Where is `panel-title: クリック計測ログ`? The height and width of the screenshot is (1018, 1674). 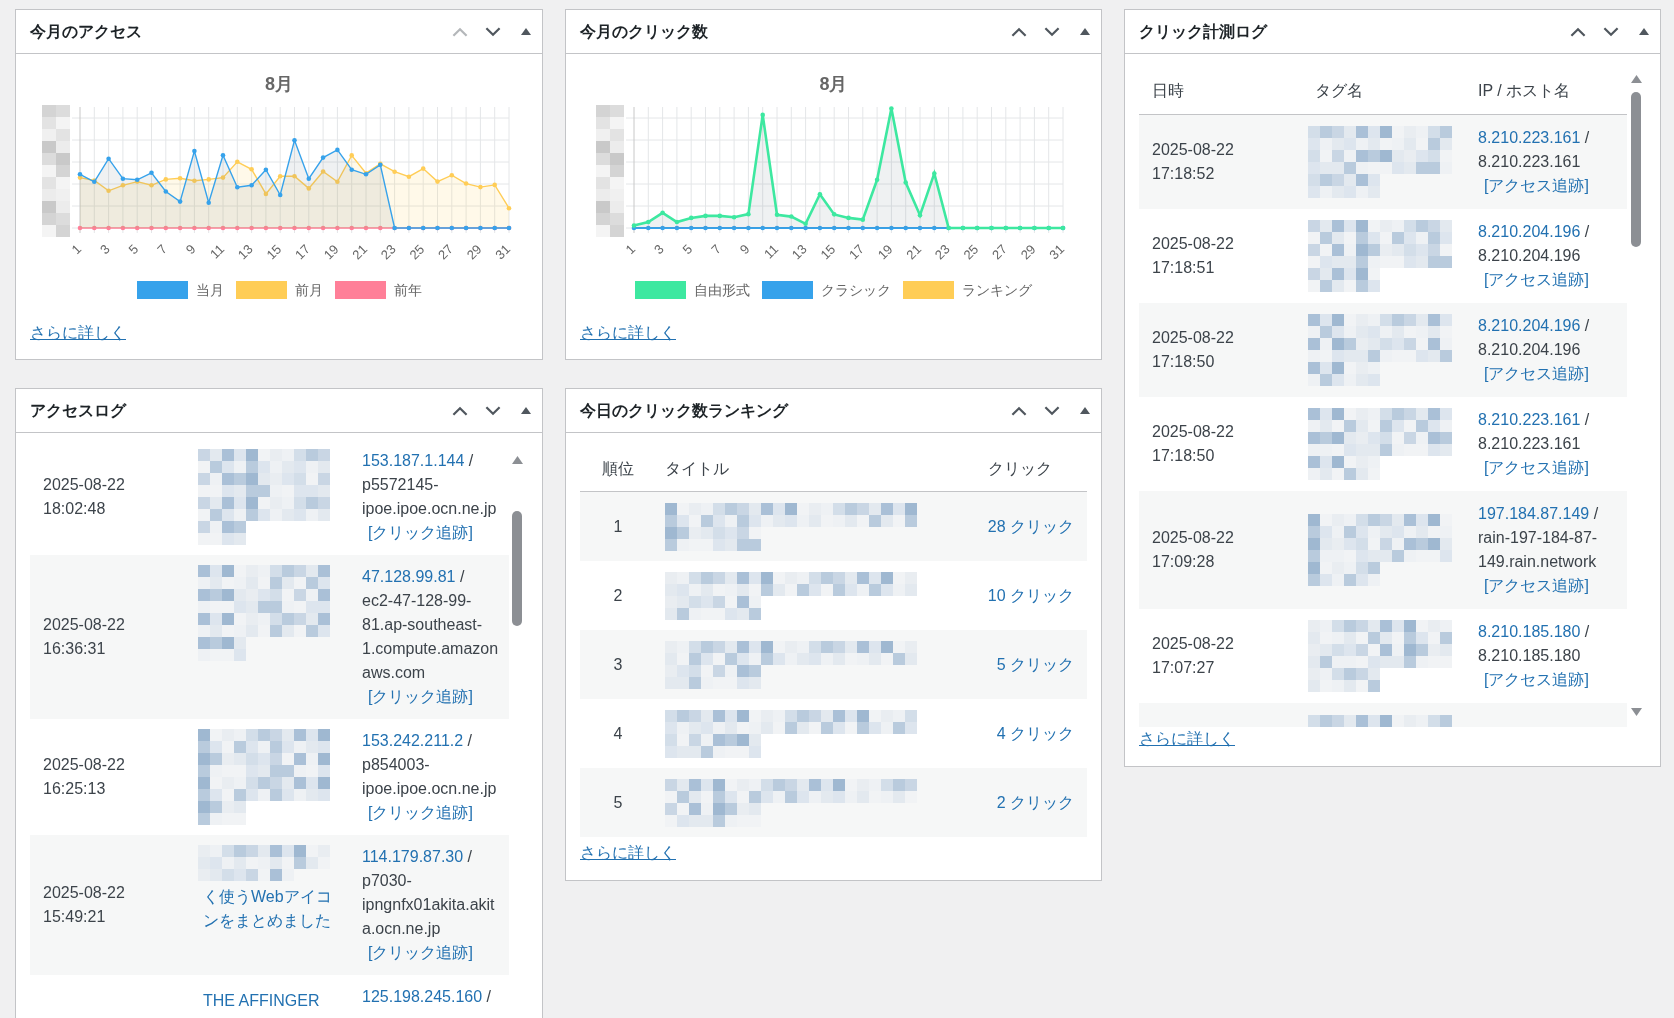 panel-title: クリック計測ログ is located at coordinates (1204, 31).